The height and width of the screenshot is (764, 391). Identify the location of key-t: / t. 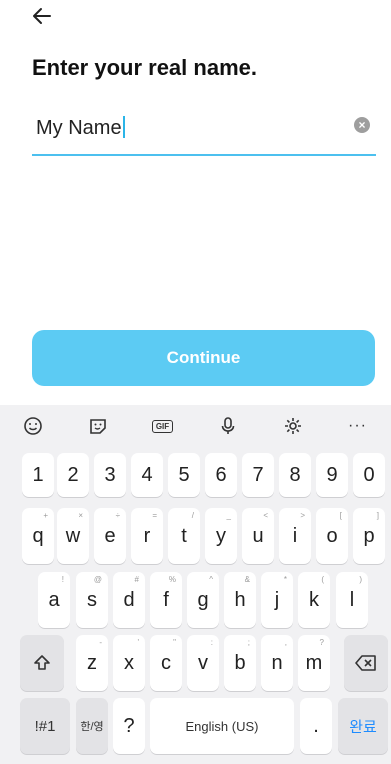
(184, 536).